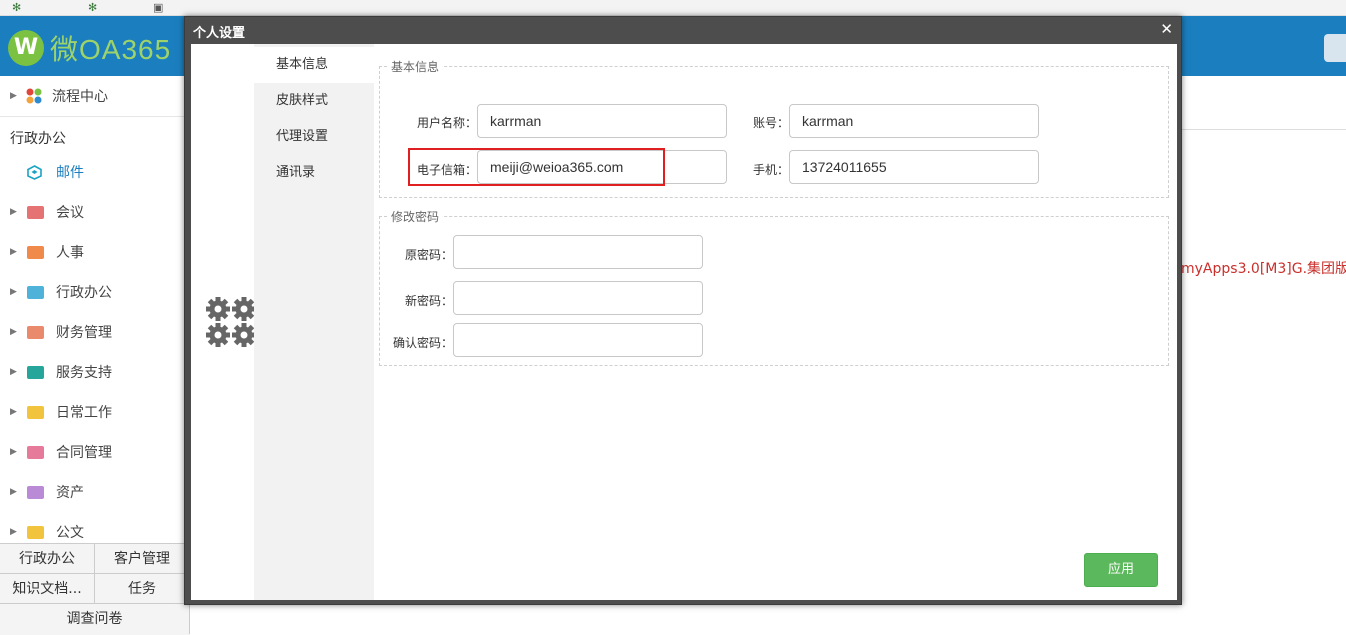  What do you see at coordinates (428, 255) in the screenshot?
I see `old-password-label: 原密码：` at bounding box center [428, 255].